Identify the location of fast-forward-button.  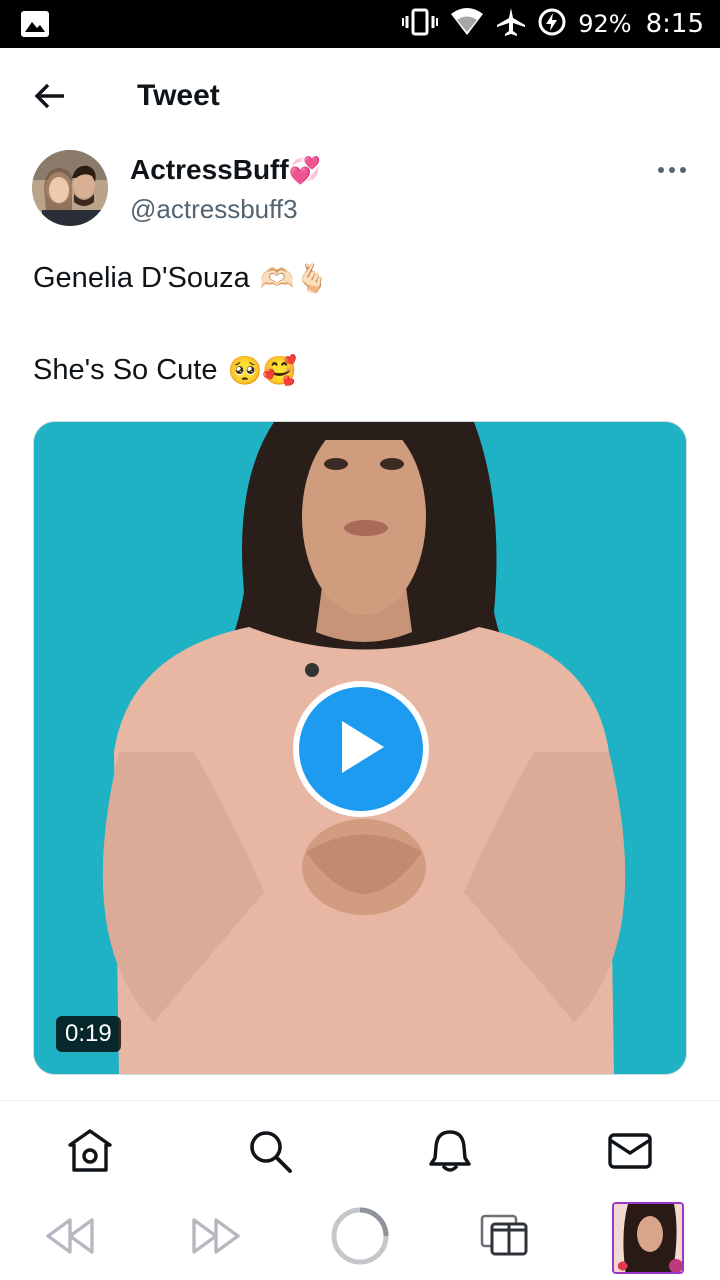
(216, 1238).